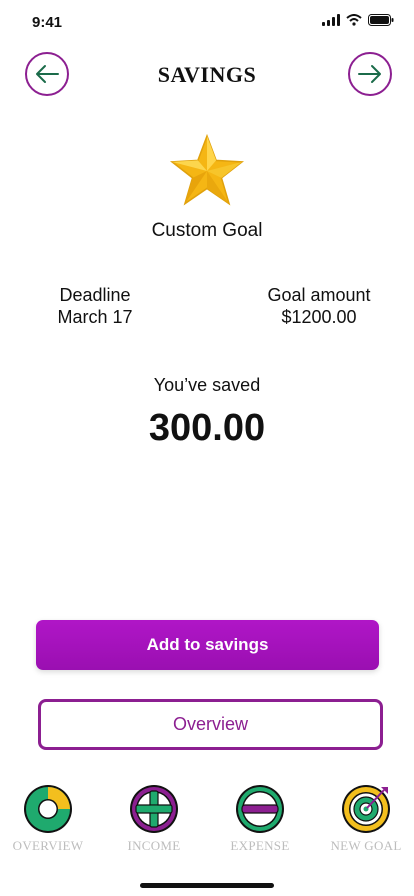  Describe the element at coordinates (207, 76) in the screenshot. I see `header: SAVINGS` at that location.